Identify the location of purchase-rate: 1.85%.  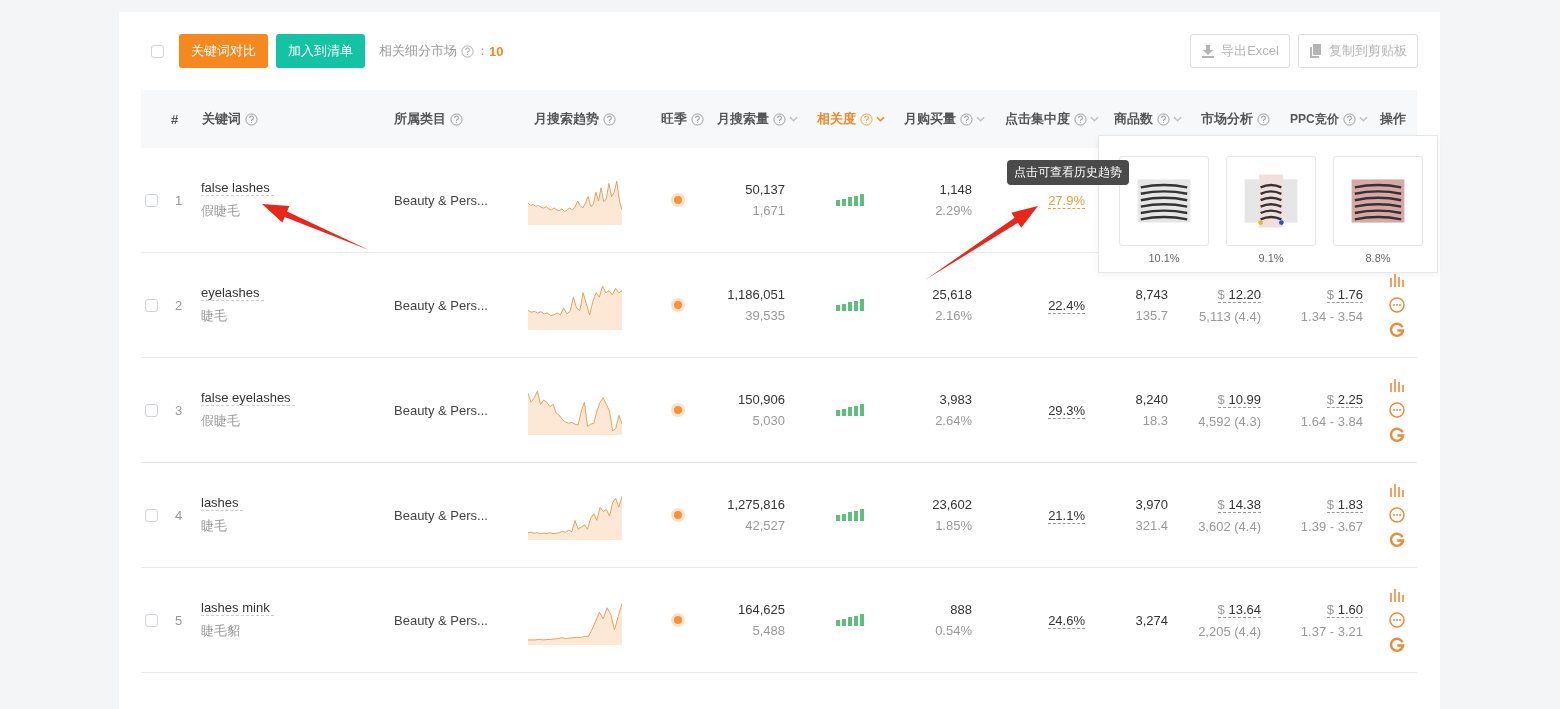
(953, 525).